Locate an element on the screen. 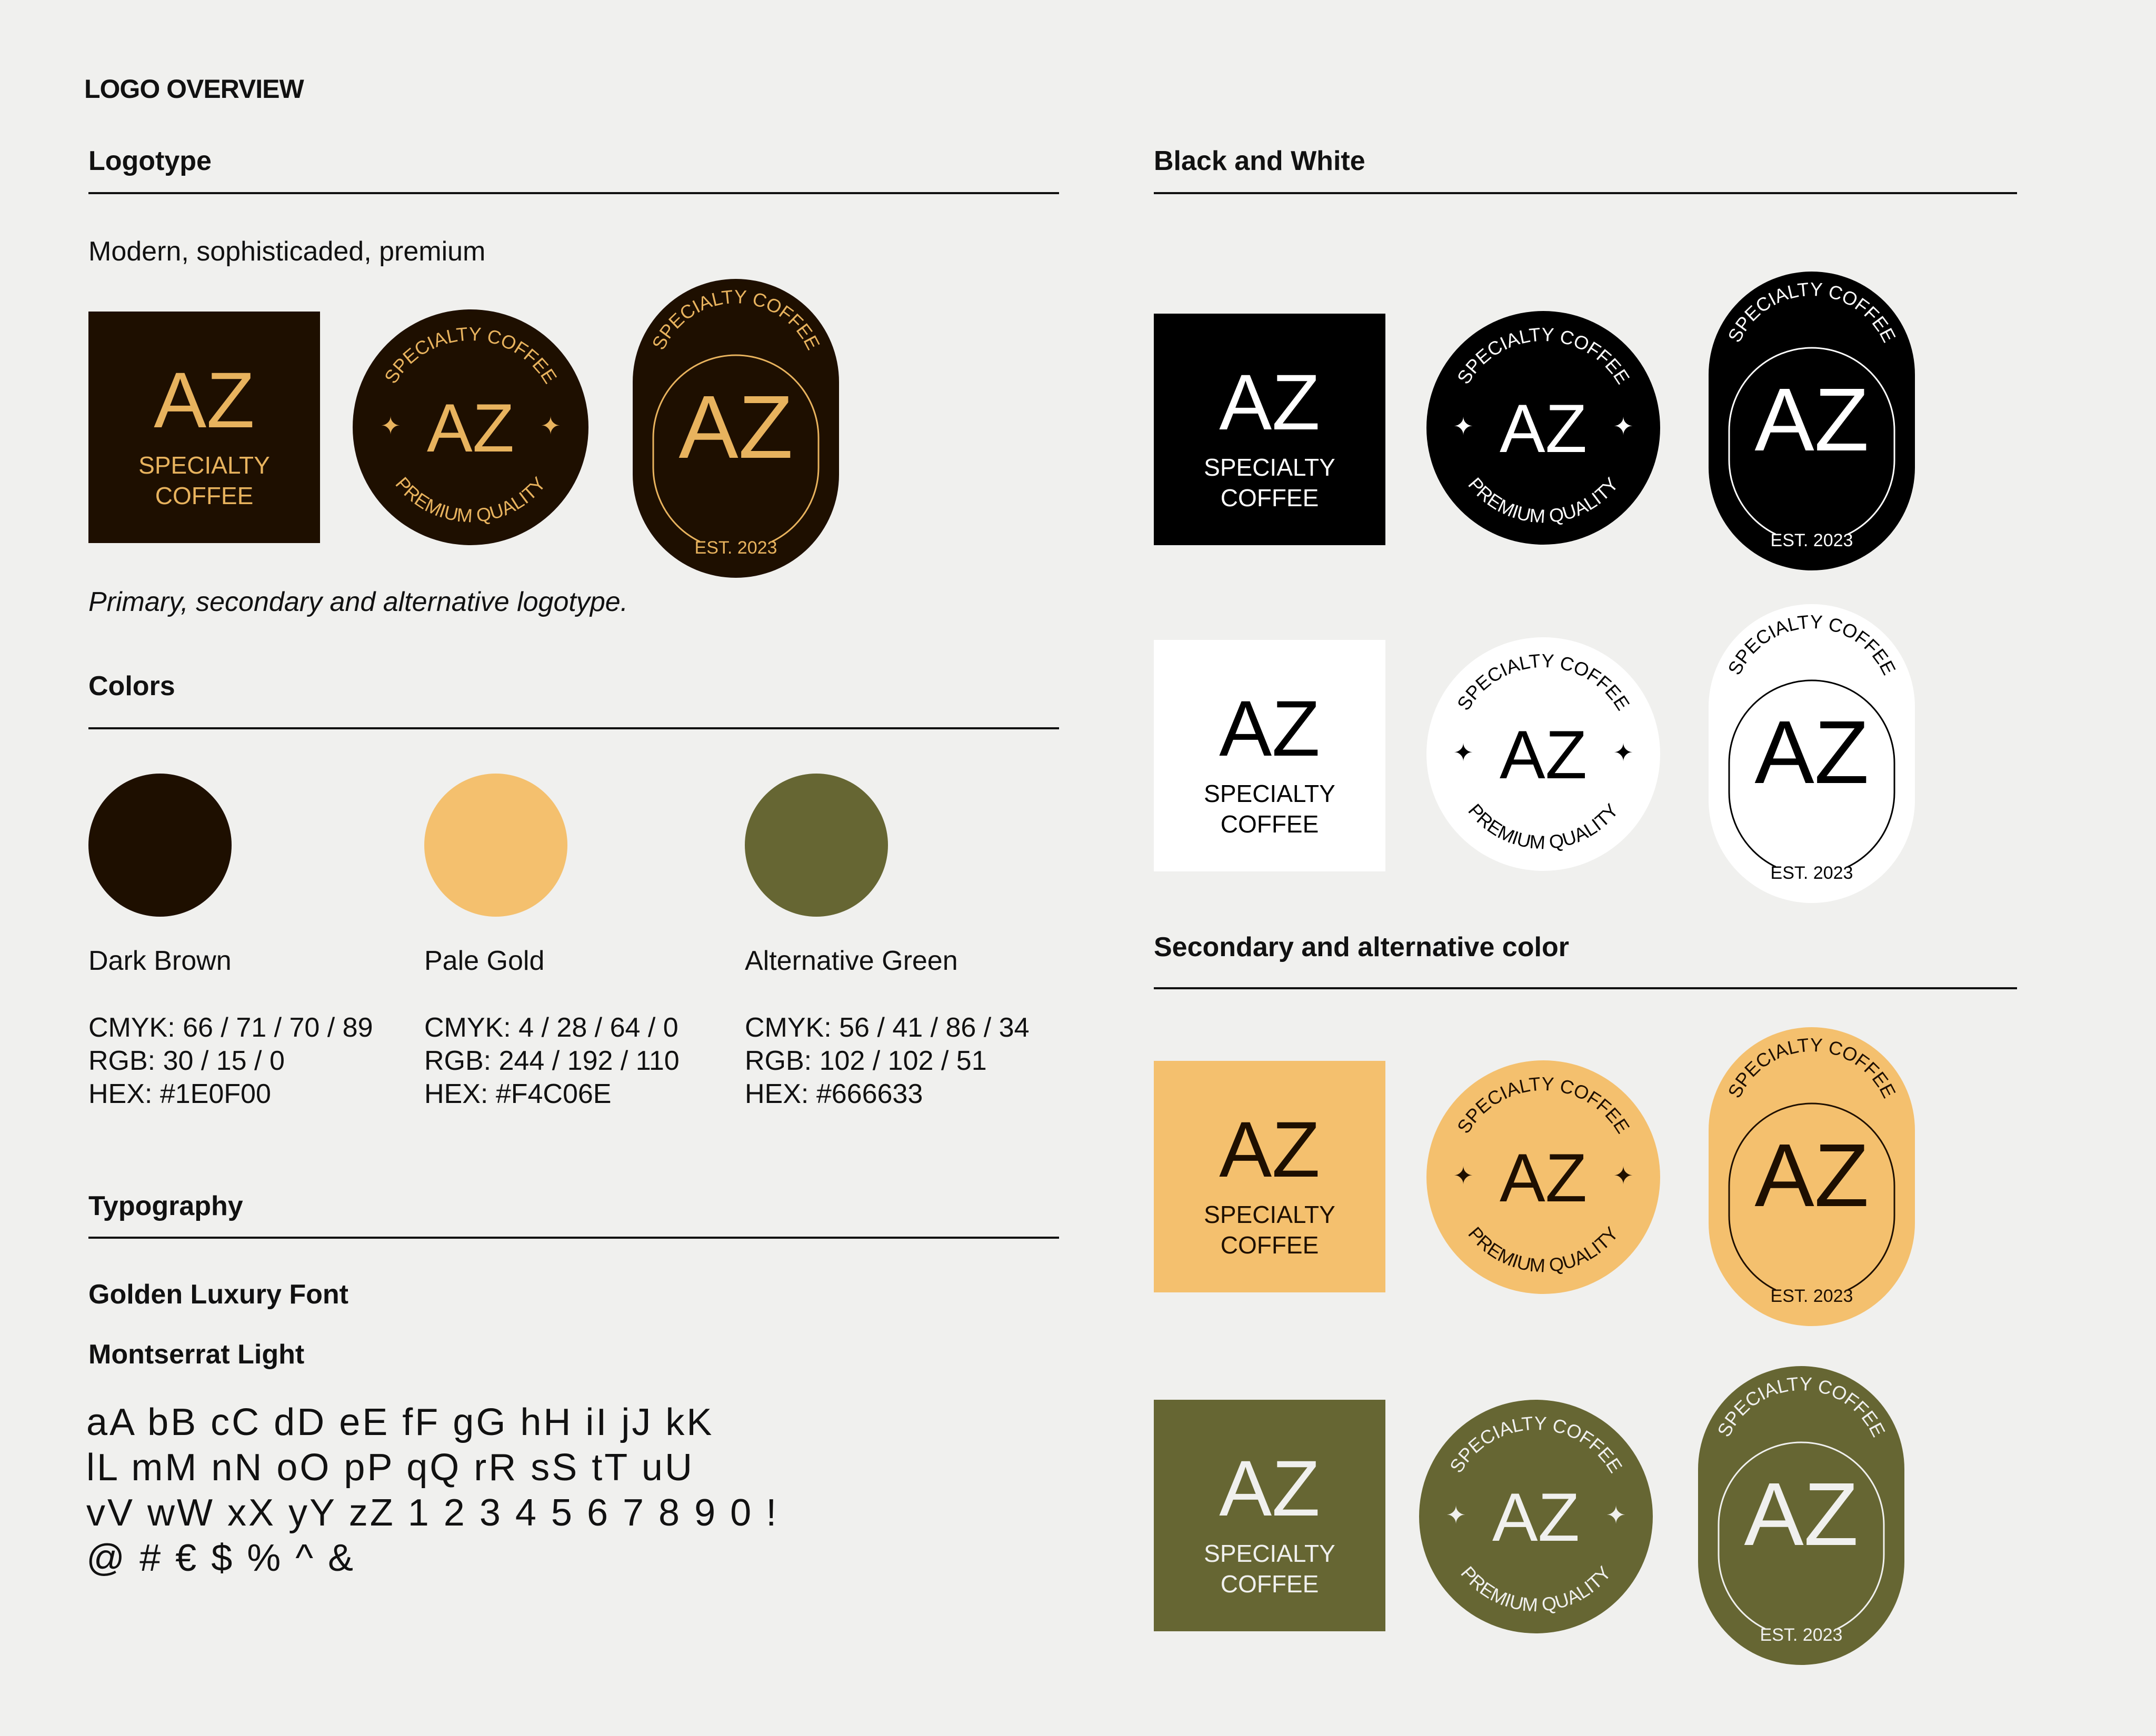  glyph-line: @ # € $ % ^ & is located at coordinates (221, 1558).